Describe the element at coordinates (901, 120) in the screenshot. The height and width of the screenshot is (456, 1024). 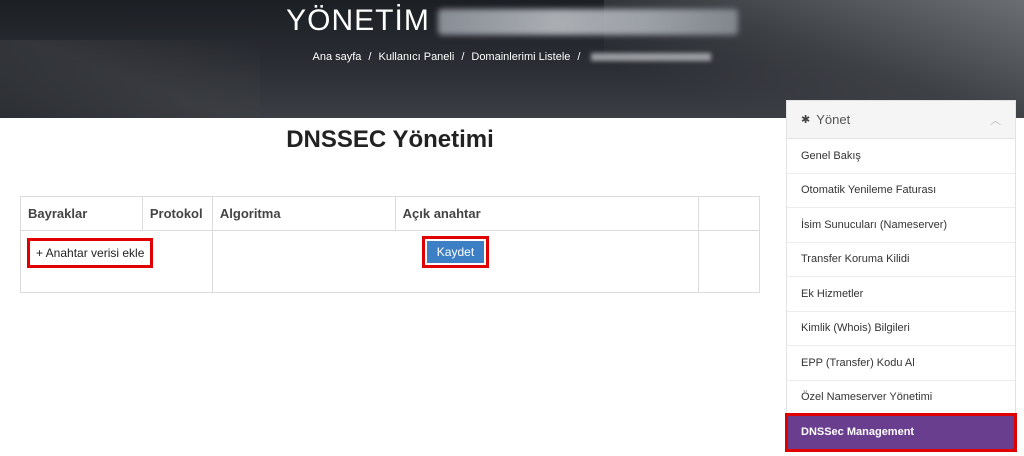
I see `sidebar-header: ✱ Yönet ︿` at that location.